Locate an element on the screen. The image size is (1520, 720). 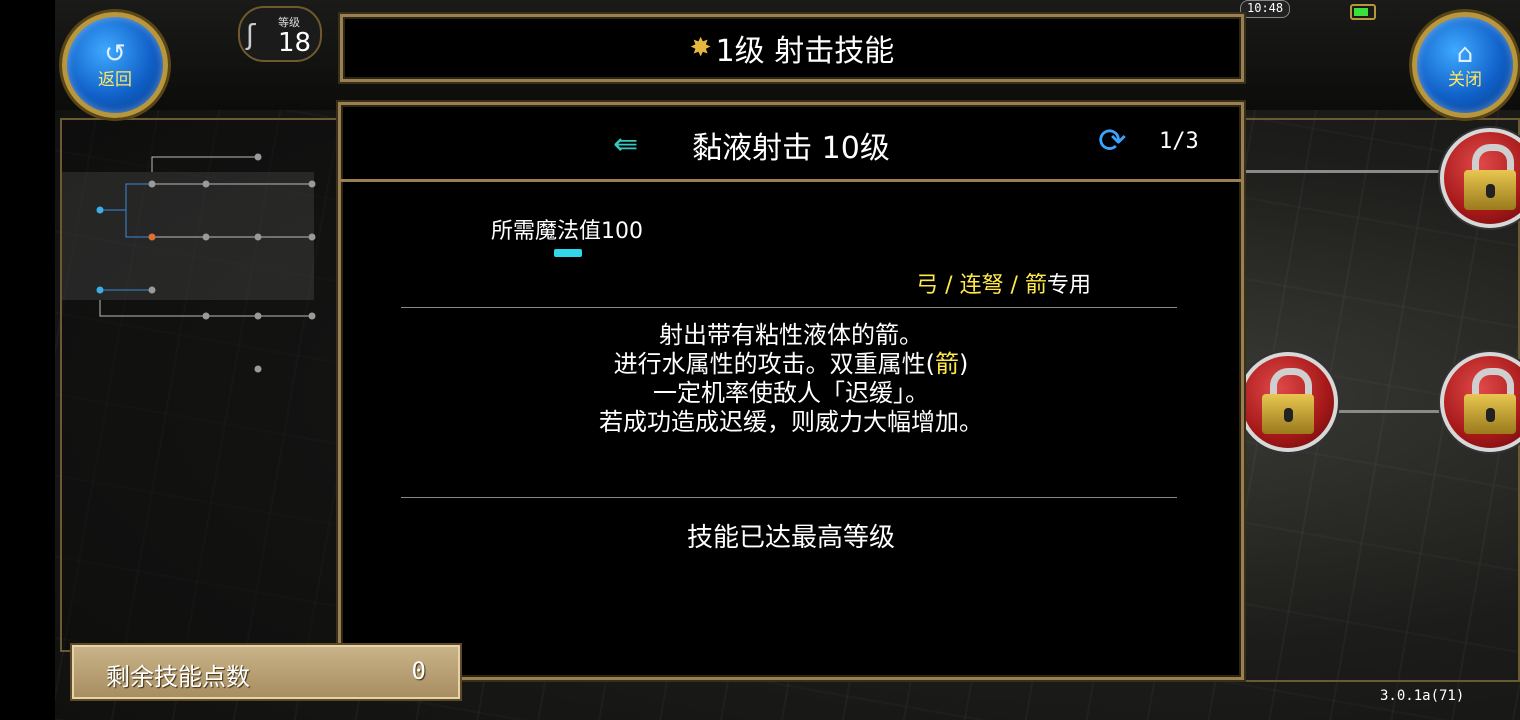
home-icon: ⌂ is located at coordinates (1465, 54).